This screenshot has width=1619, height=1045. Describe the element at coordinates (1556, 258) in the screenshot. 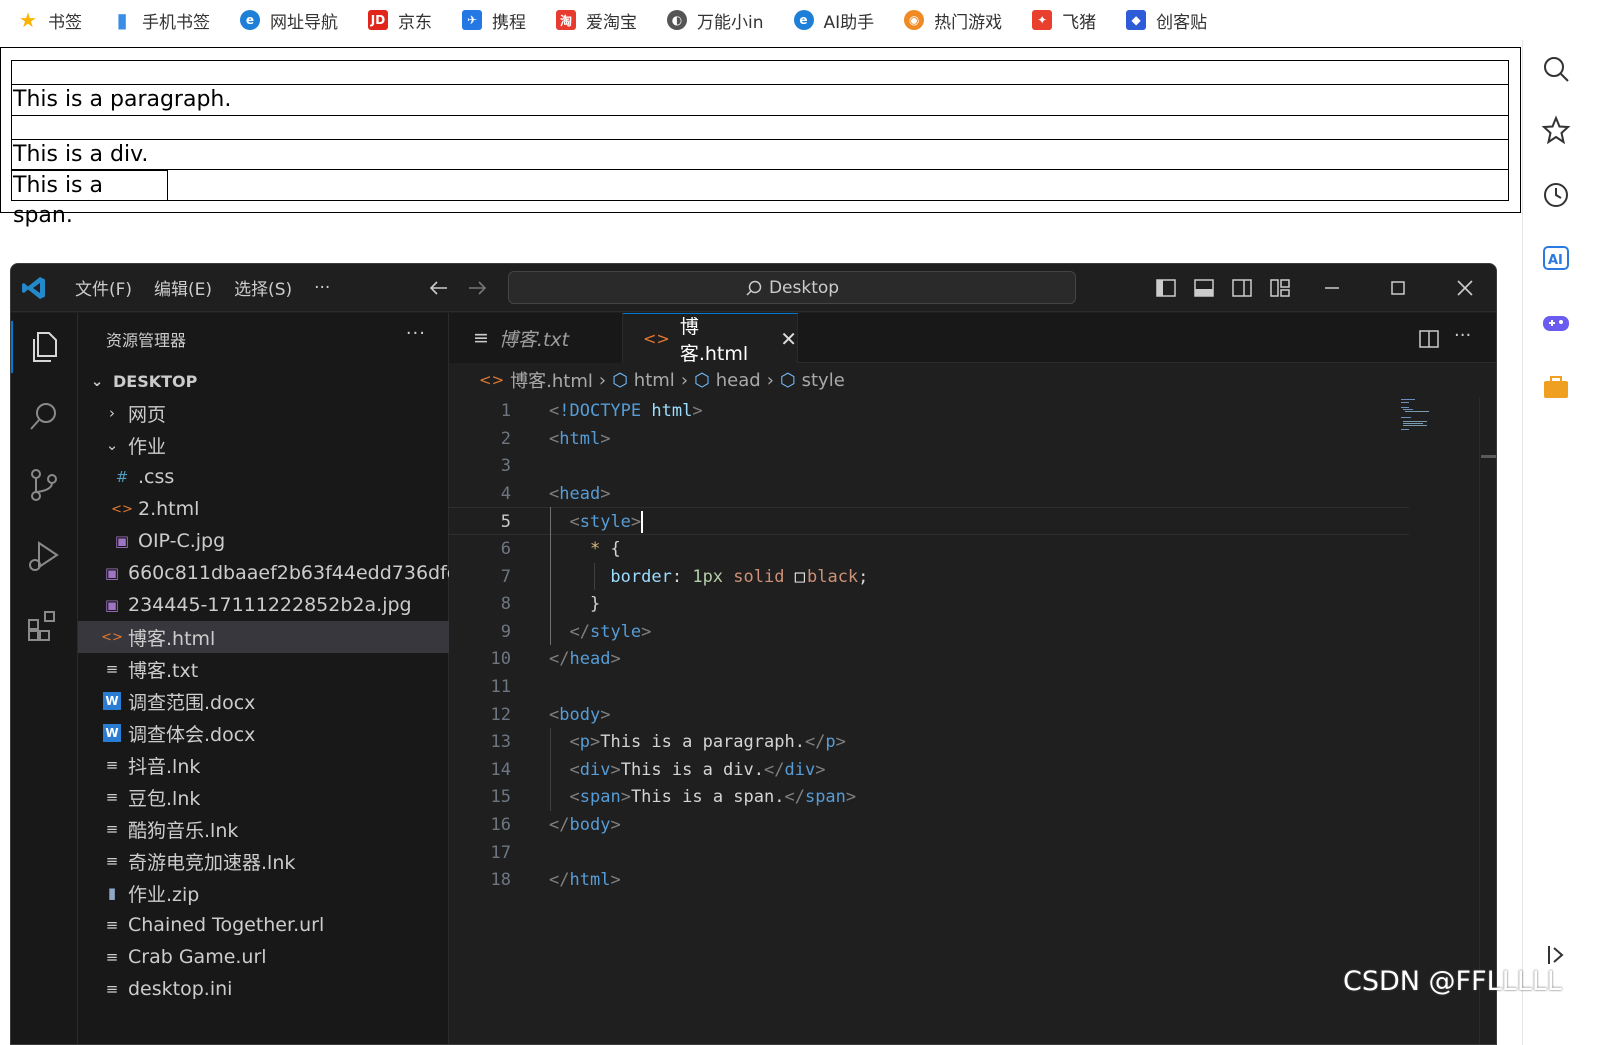

I see `ai-icon: AI` at that location.